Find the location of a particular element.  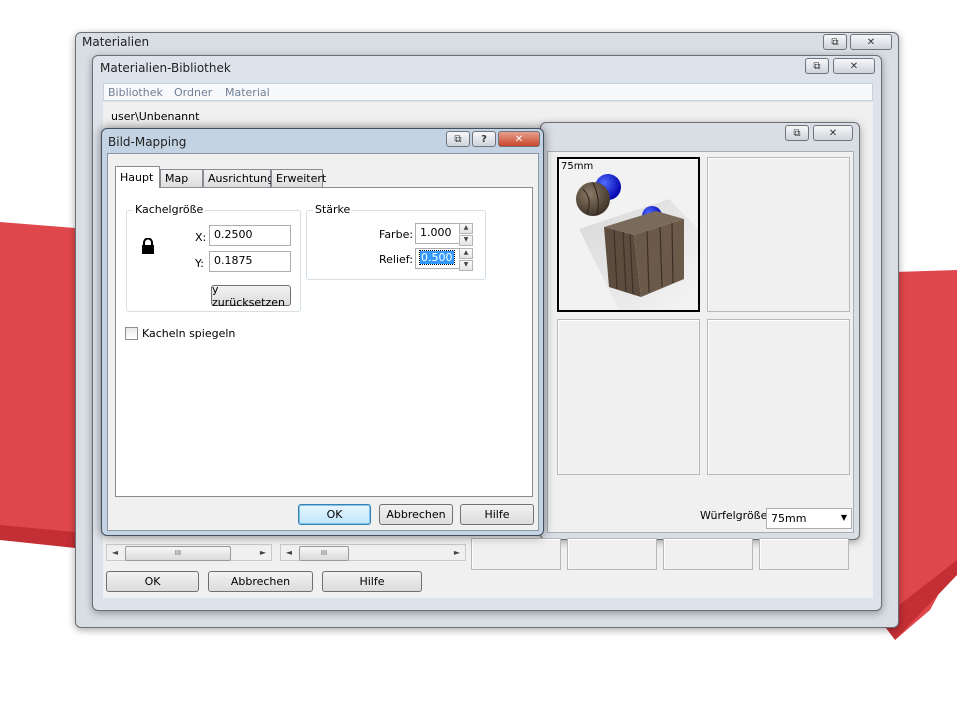

menu-ordner: Ordner is located at coordinates (193, 92).